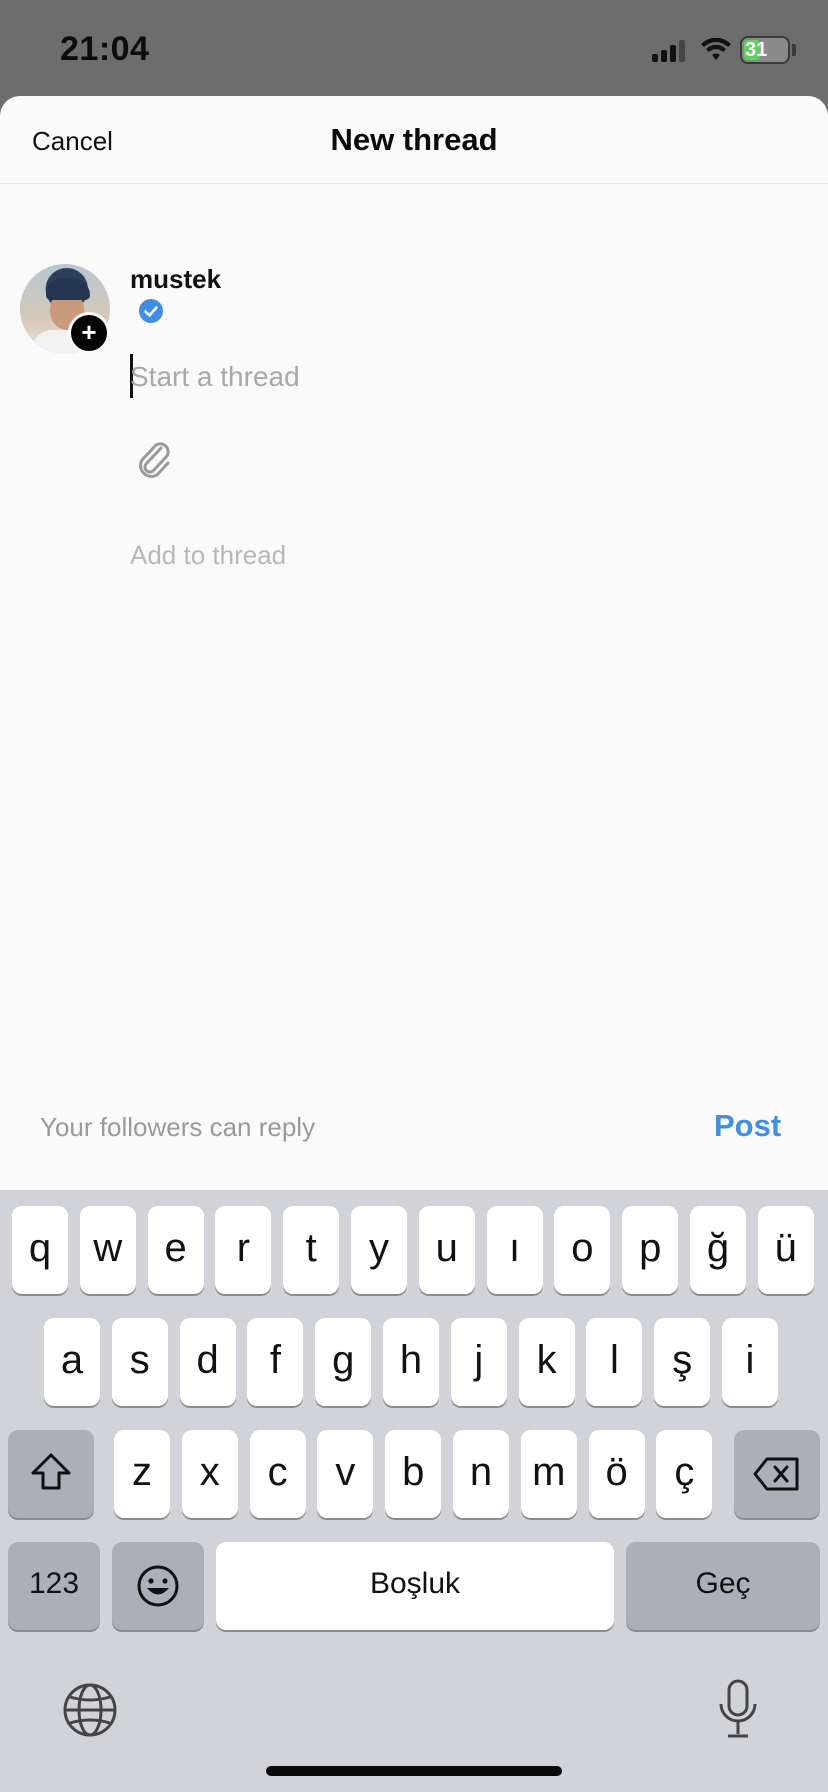 This screenshot has height=1792, width=828. What do you see at coordinates (415, 1586) in the screenshot?
I see `space-key: Boşluk` at bounding box center [415, 1586].